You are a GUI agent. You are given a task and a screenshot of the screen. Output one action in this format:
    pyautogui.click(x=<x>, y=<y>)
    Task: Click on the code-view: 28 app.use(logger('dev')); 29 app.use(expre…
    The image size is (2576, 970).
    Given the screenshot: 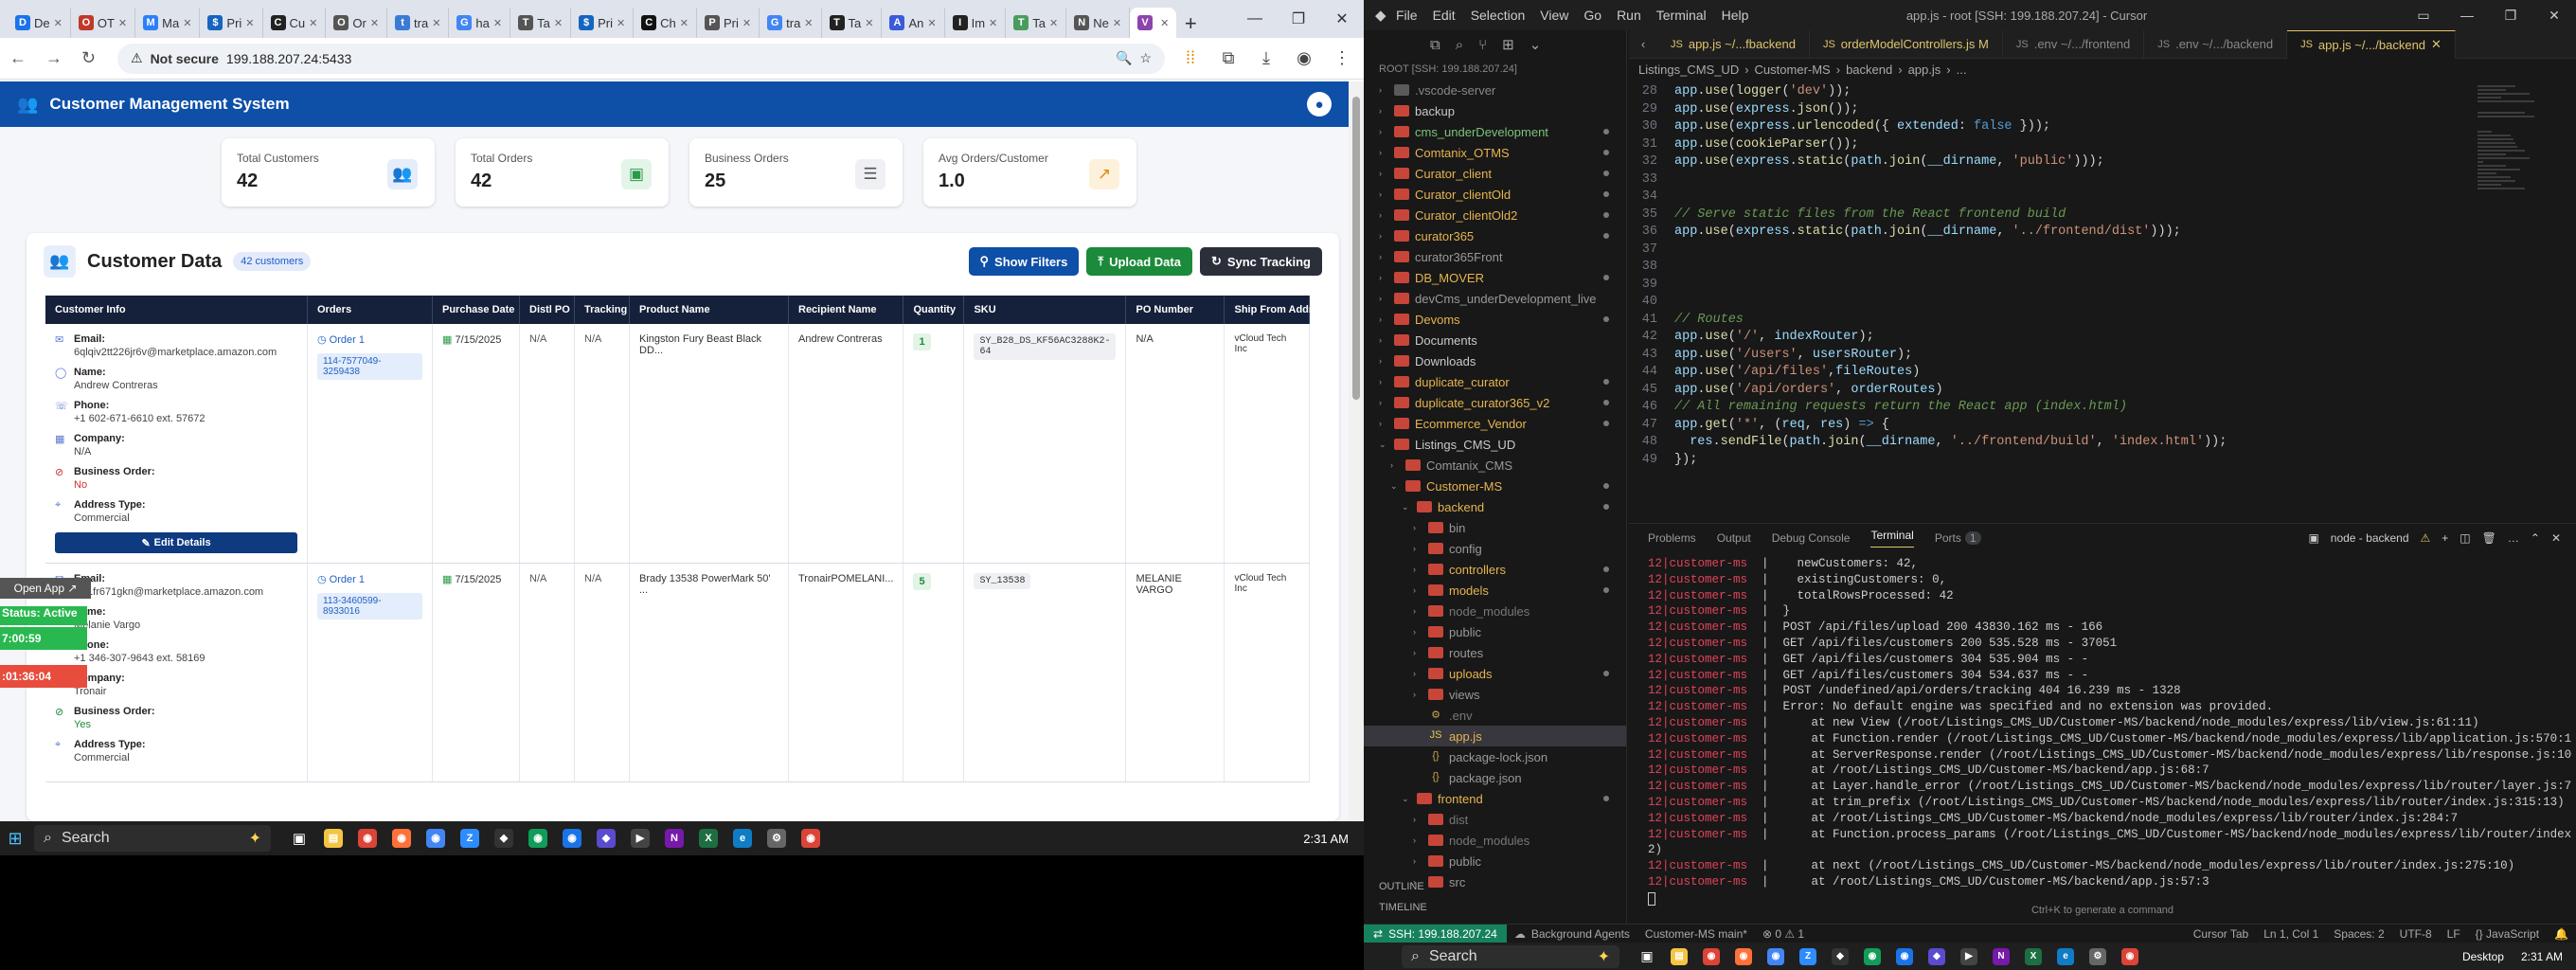 What is the action you would take?
    pyautogui.click(x=2045, y=276)
    